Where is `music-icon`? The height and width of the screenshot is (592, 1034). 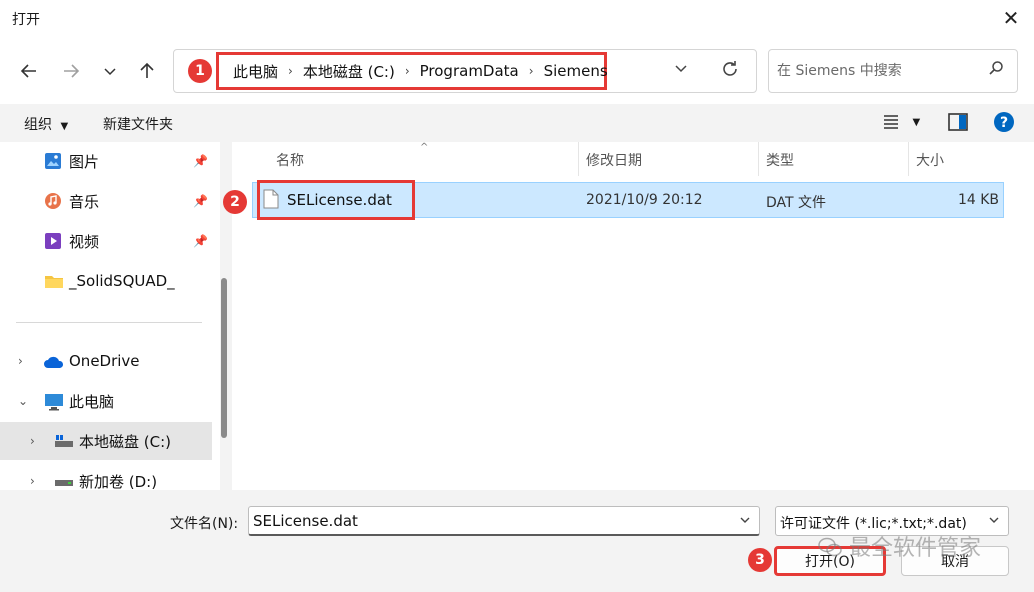 music-icon is located at coordinates (53, 203).